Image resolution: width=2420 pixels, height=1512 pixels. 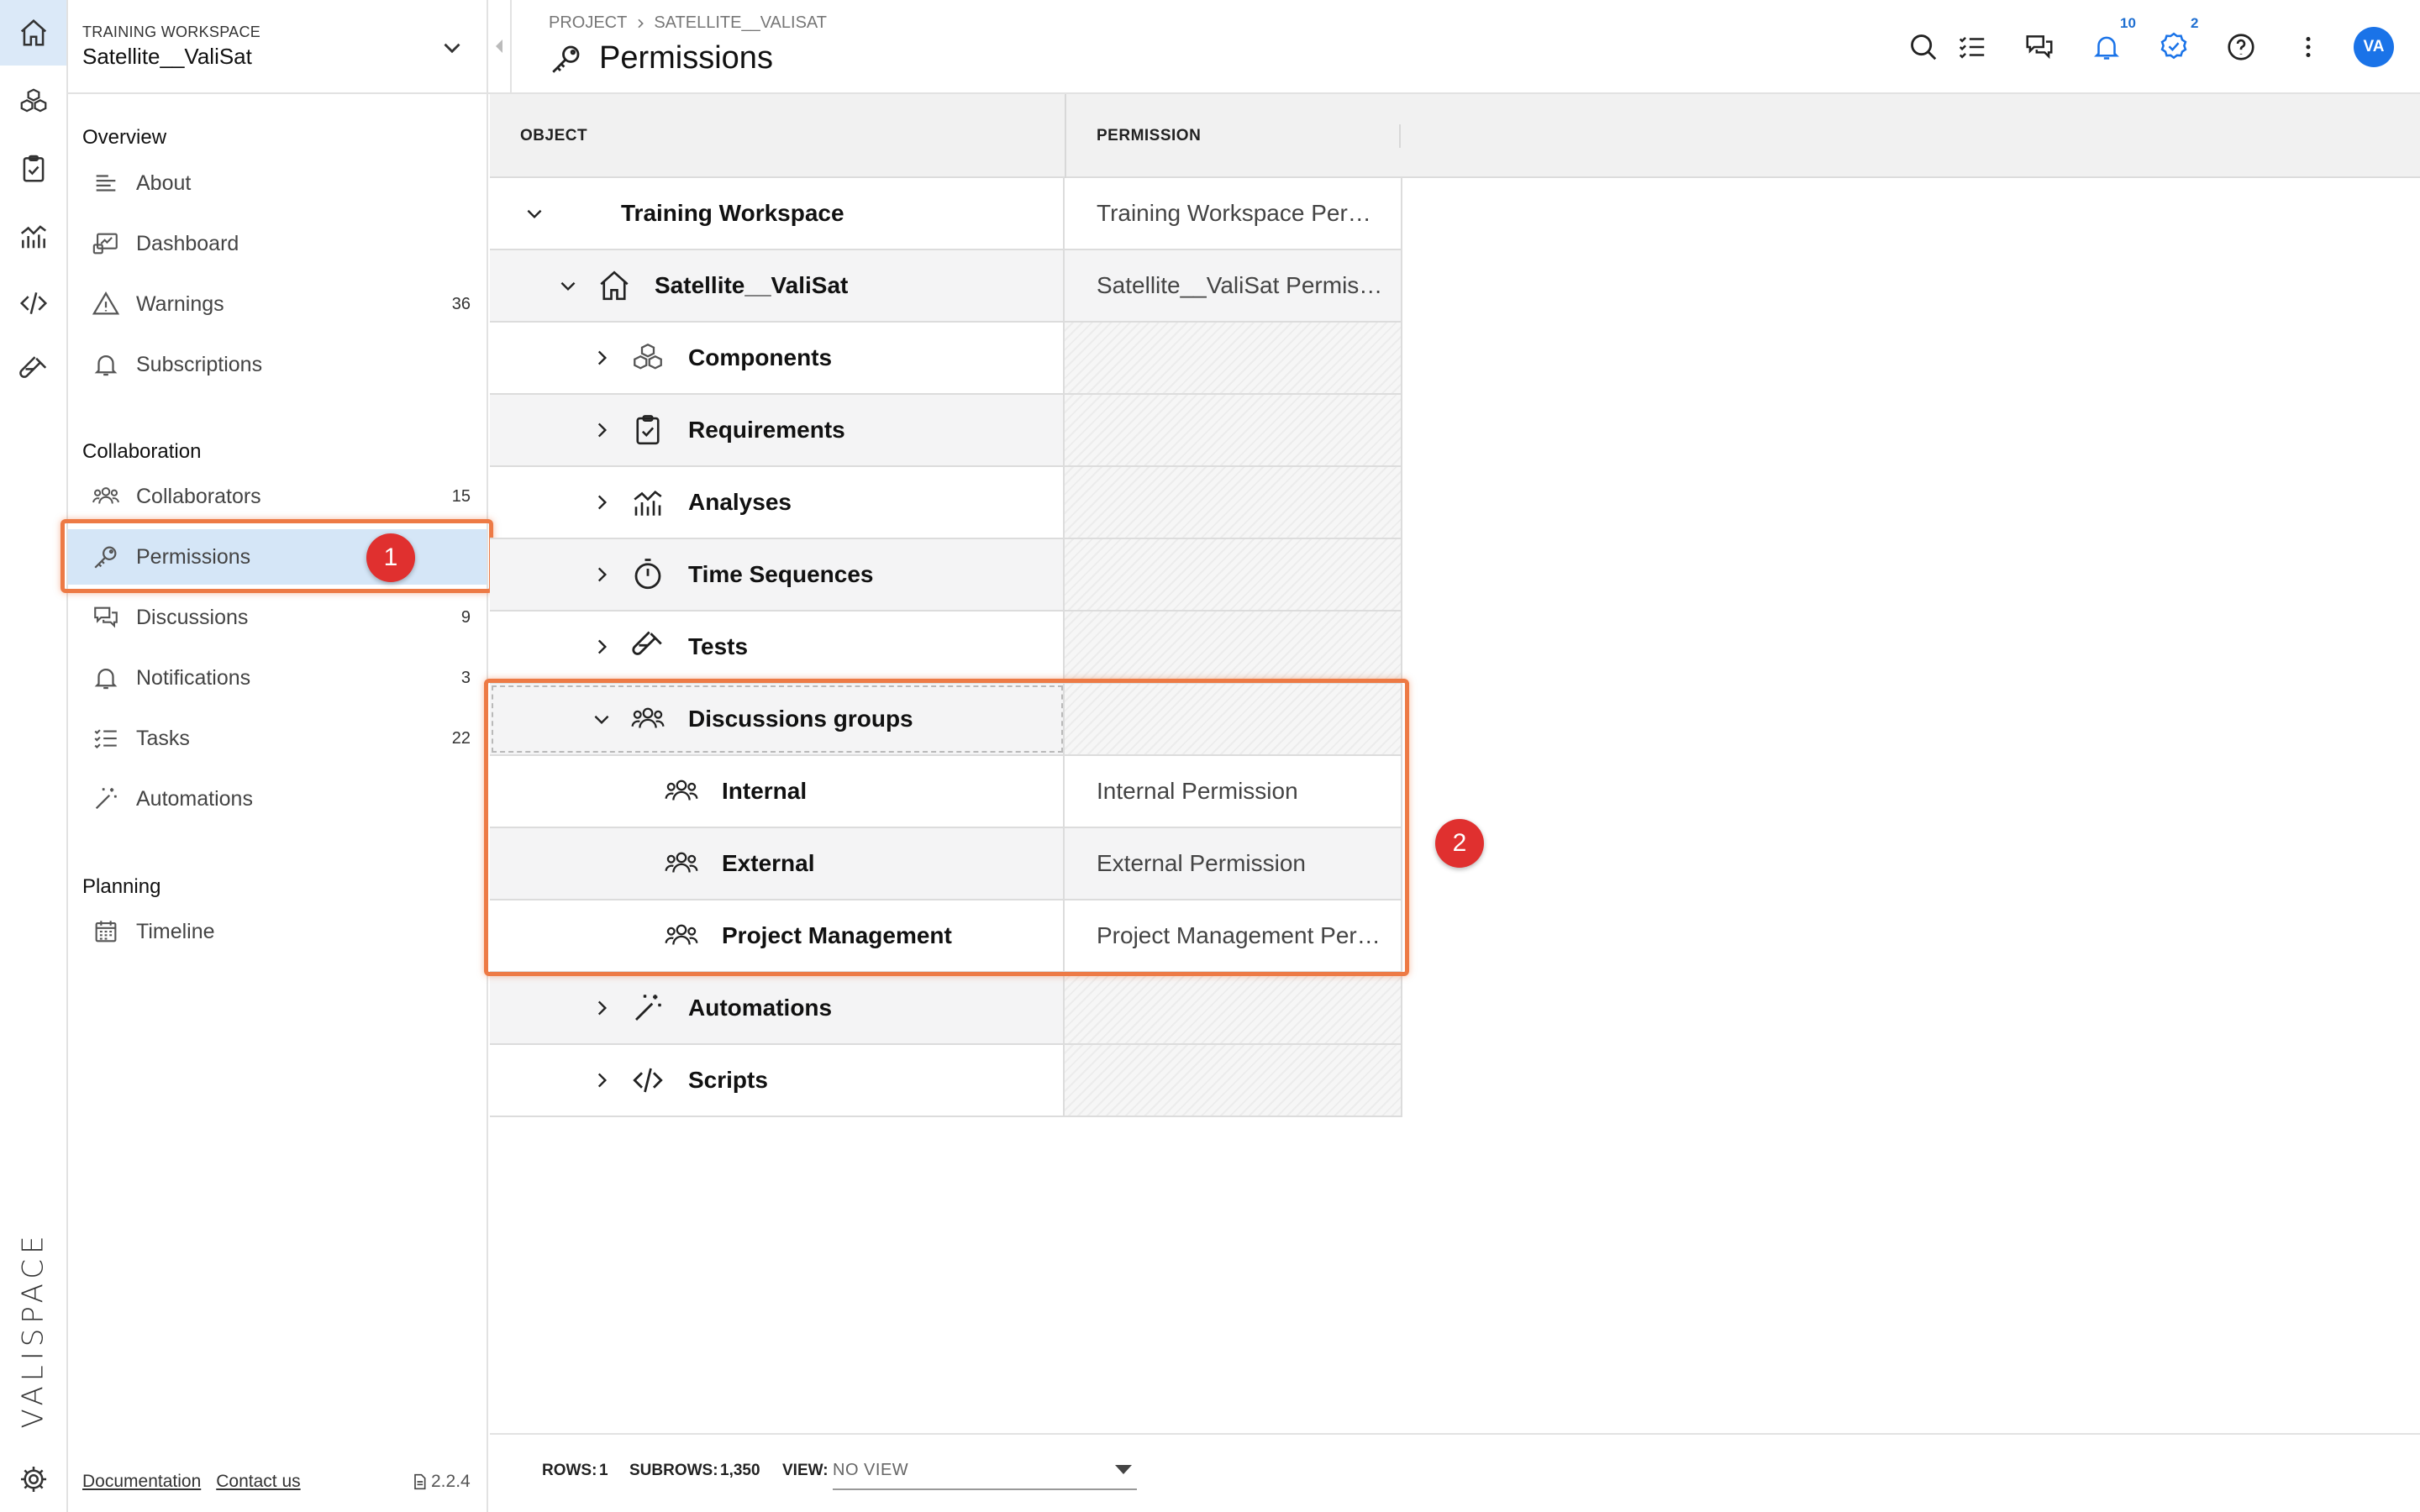 What do you see at coordinates (566, 59) in the screenshot?
I see `key-icon` at bounding box center [566, 59].